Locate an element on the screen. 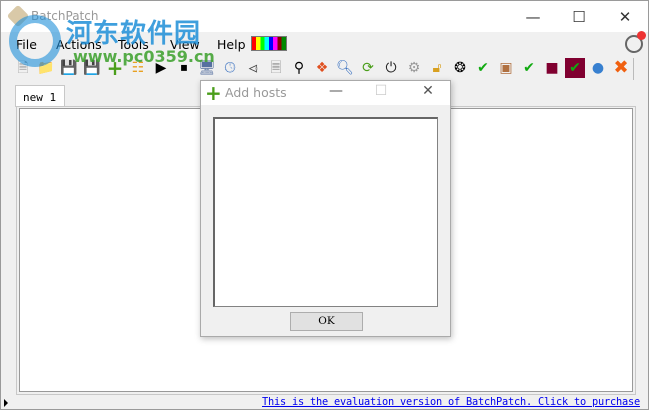 The width and height of the screenshot is (649, 410). package-icon: ▣ is located at coordinates (506, 68).